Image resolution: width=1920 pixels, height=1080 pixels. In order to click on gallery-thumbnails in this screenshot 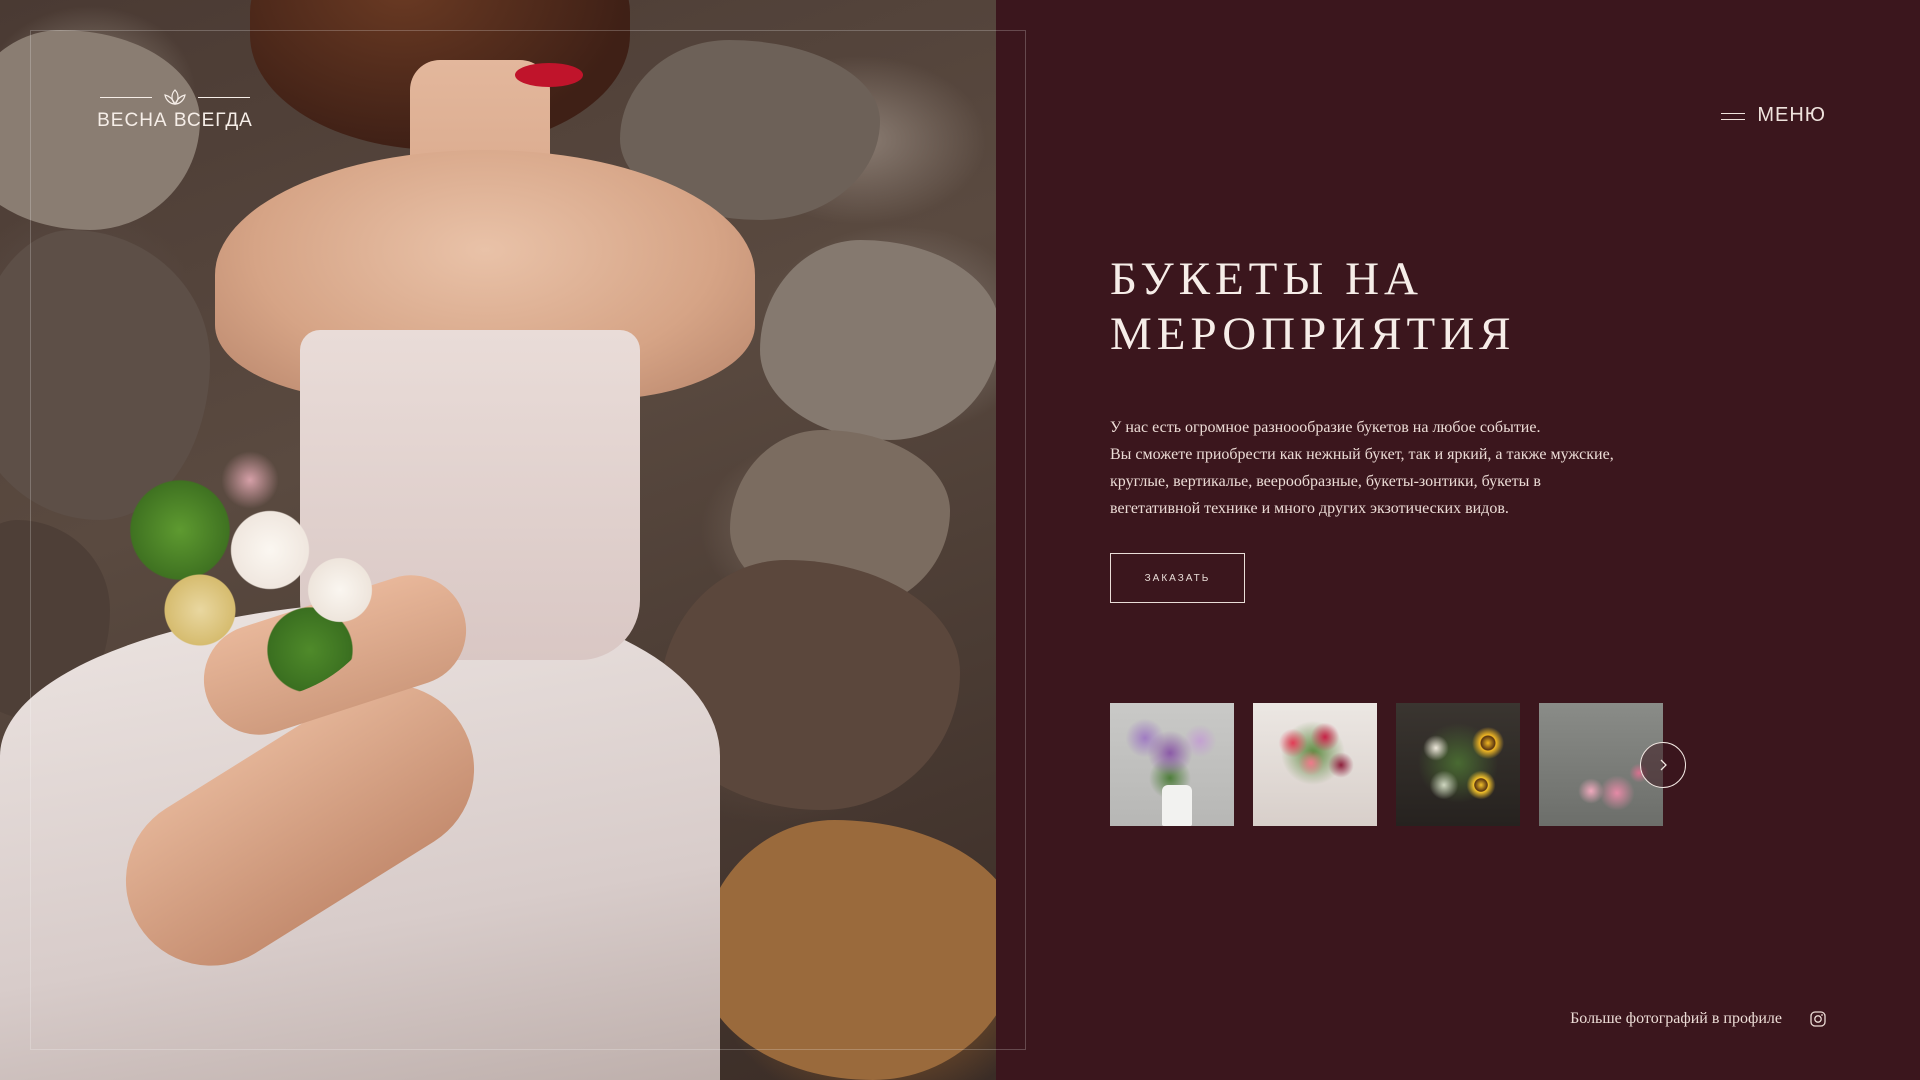, I will do `click(1386, 764)`.